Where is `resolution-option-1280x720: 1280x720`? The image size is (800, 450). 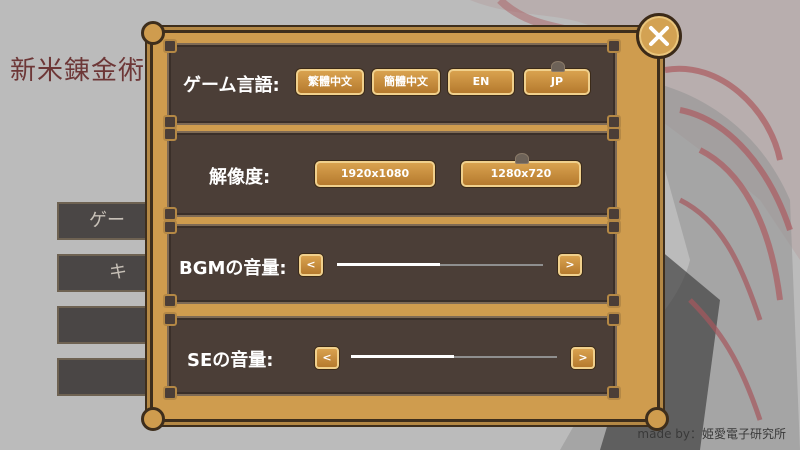 resolution-option-1280x720: 1280x720 is located at coordinates (521, 170).